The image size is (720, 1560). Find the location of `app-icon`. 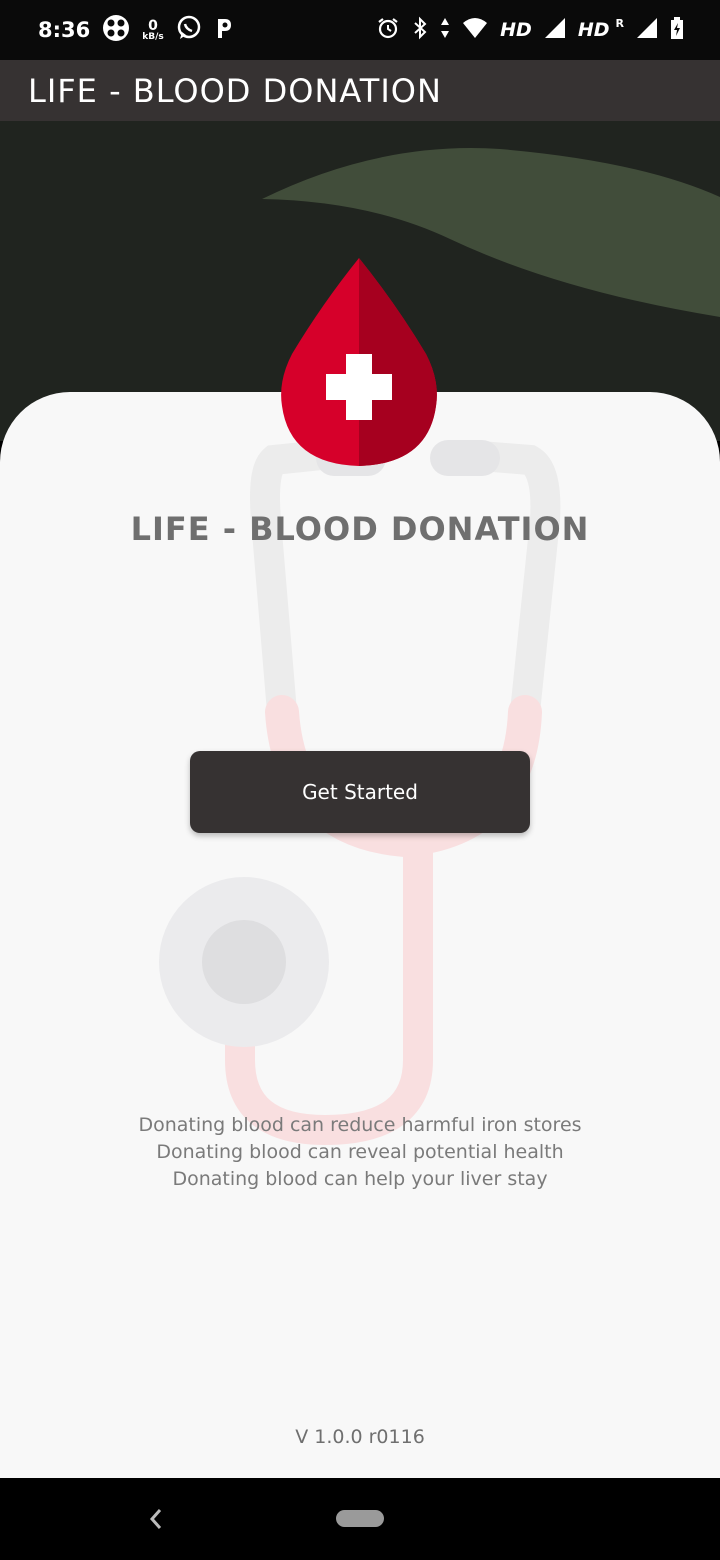

app-icon is located at coordinates (116, 30).